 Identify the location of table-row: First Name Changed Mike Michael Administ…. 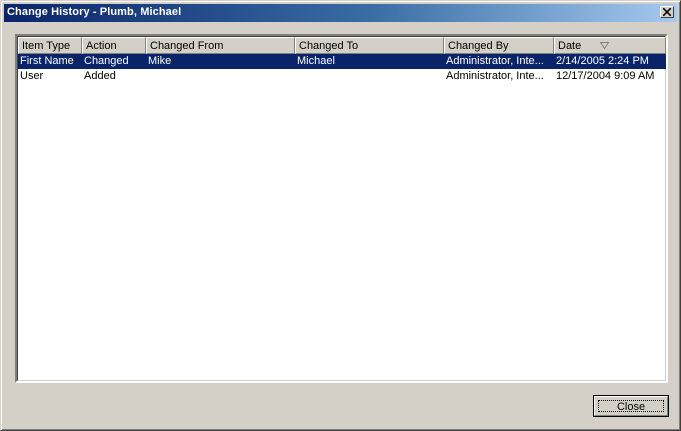
(342, 61).